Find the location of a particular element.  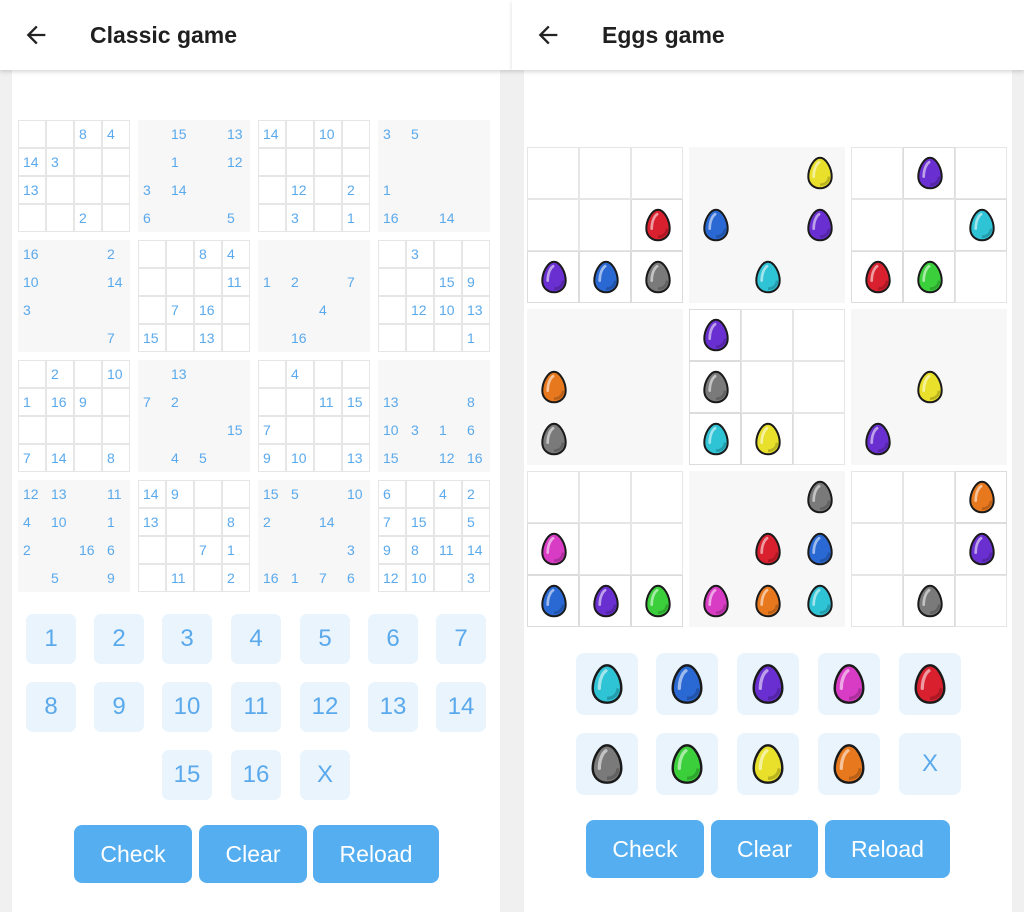

number-button-16: 16 is located at coordinates (256, 775).